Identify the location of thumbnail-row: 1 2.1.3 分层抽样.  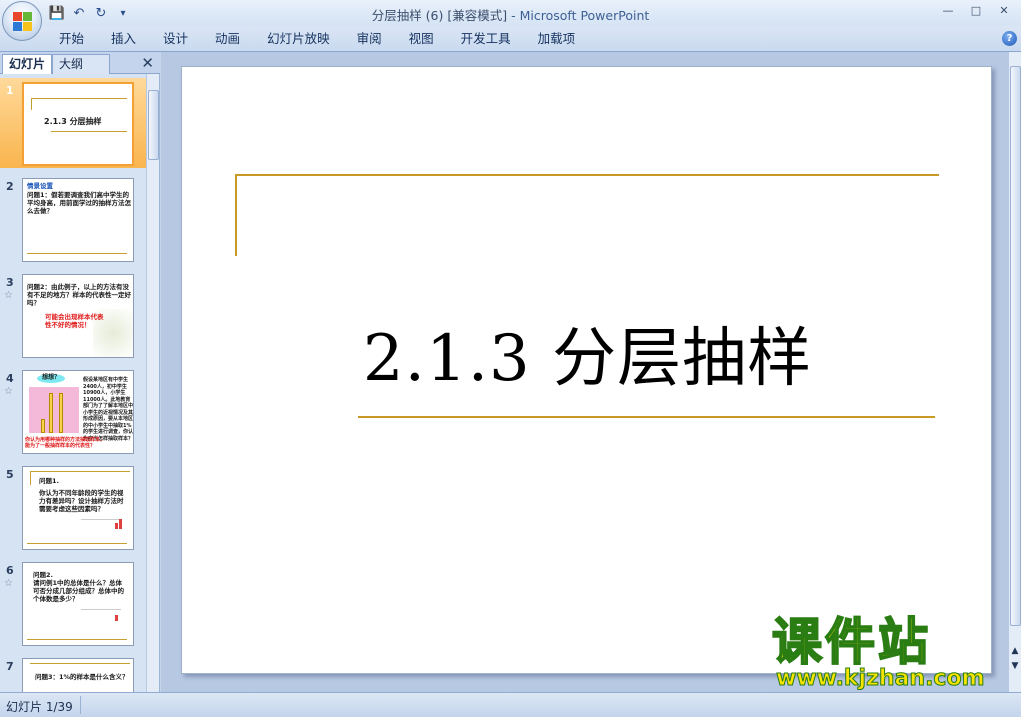
(73, 123).